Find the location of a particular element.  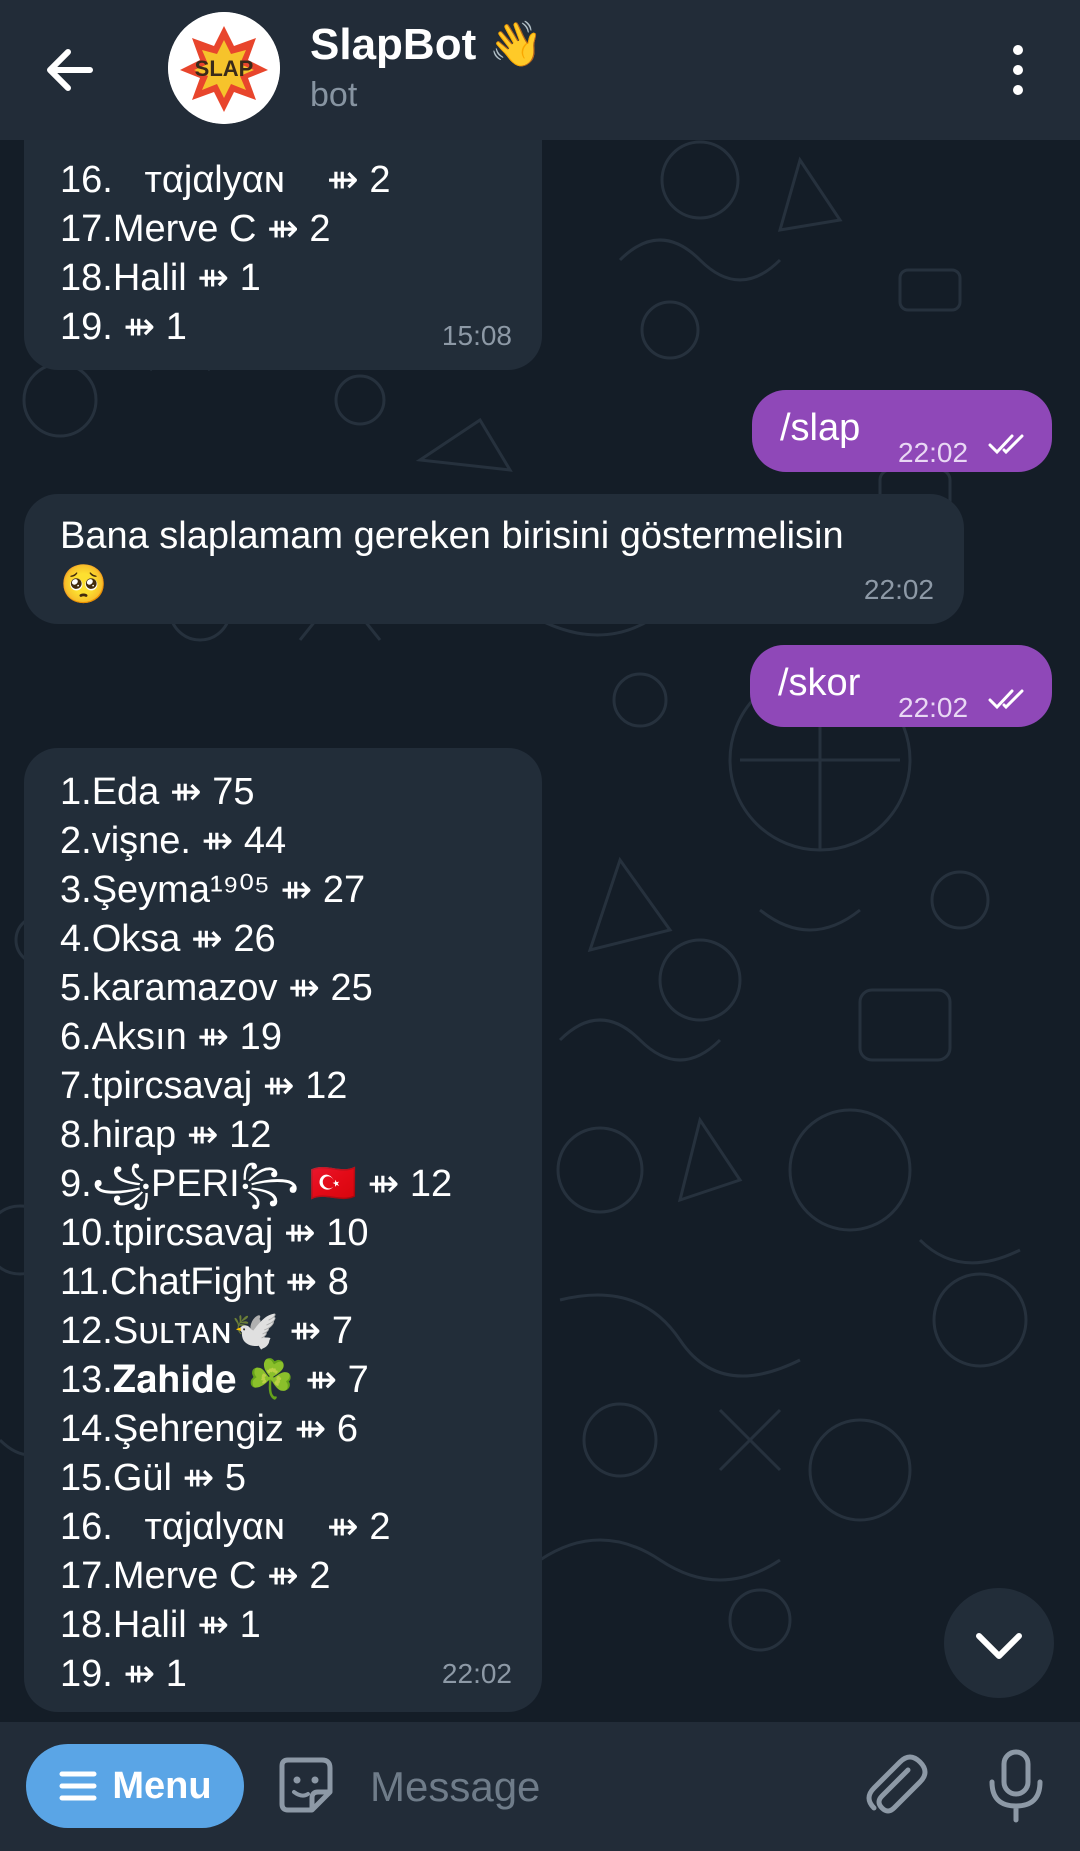

score-line: 12.Sᴜʟᴛᴀɴ🕊️ ⇻ 7 is located at coordinates (206, 1331).